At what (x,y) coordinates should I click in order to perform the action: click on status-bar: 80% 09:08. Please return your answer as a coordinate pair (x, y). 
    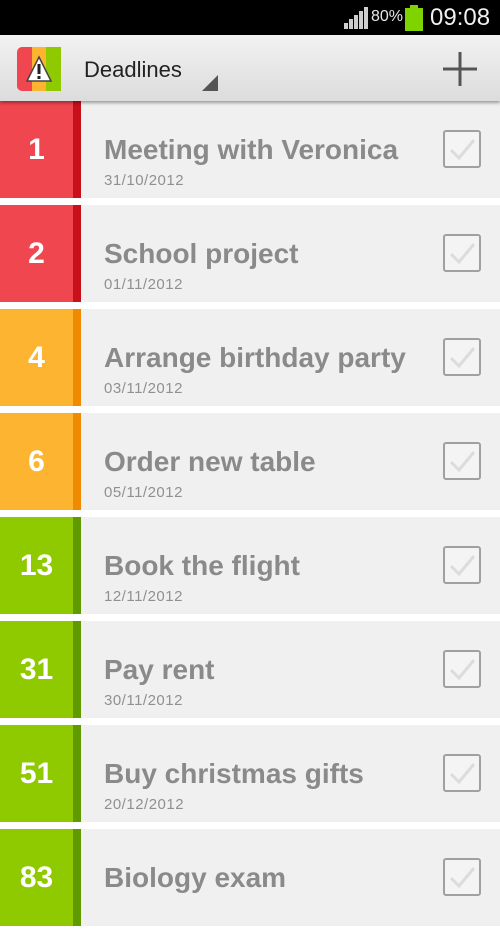
    Looking at the image, I should click on (250, 17).